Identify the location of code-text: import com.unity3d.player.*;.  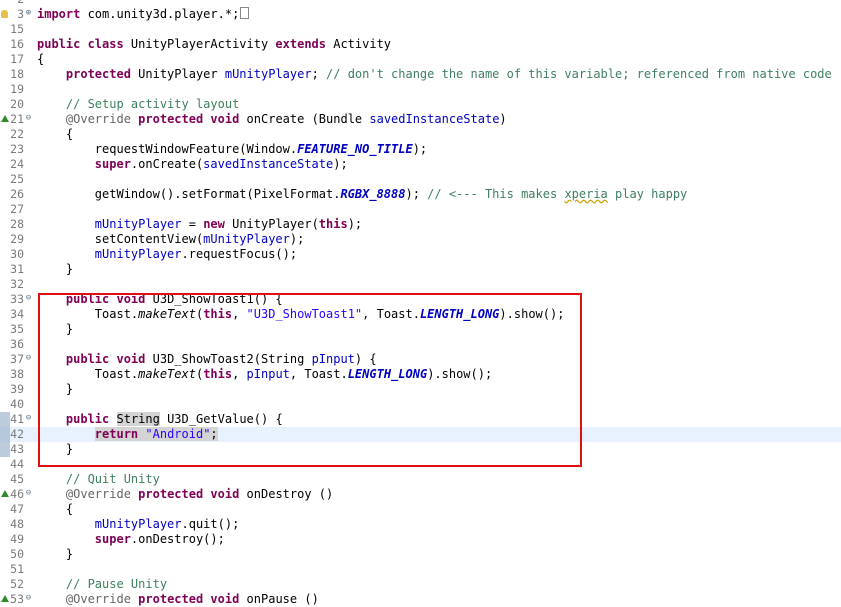
(143, 14).